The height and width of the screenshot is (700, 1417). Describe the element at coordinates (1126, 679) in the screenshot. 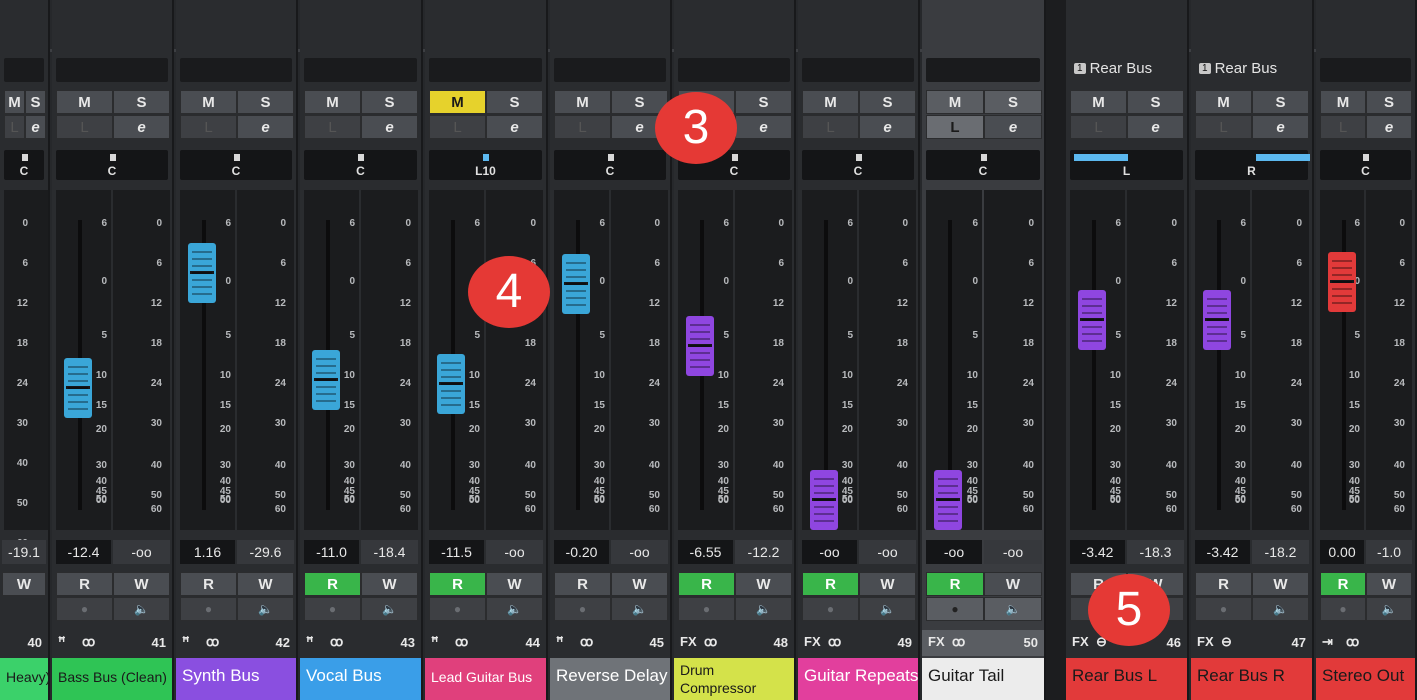

I see `channel-name: Rear Bus L` at that location.